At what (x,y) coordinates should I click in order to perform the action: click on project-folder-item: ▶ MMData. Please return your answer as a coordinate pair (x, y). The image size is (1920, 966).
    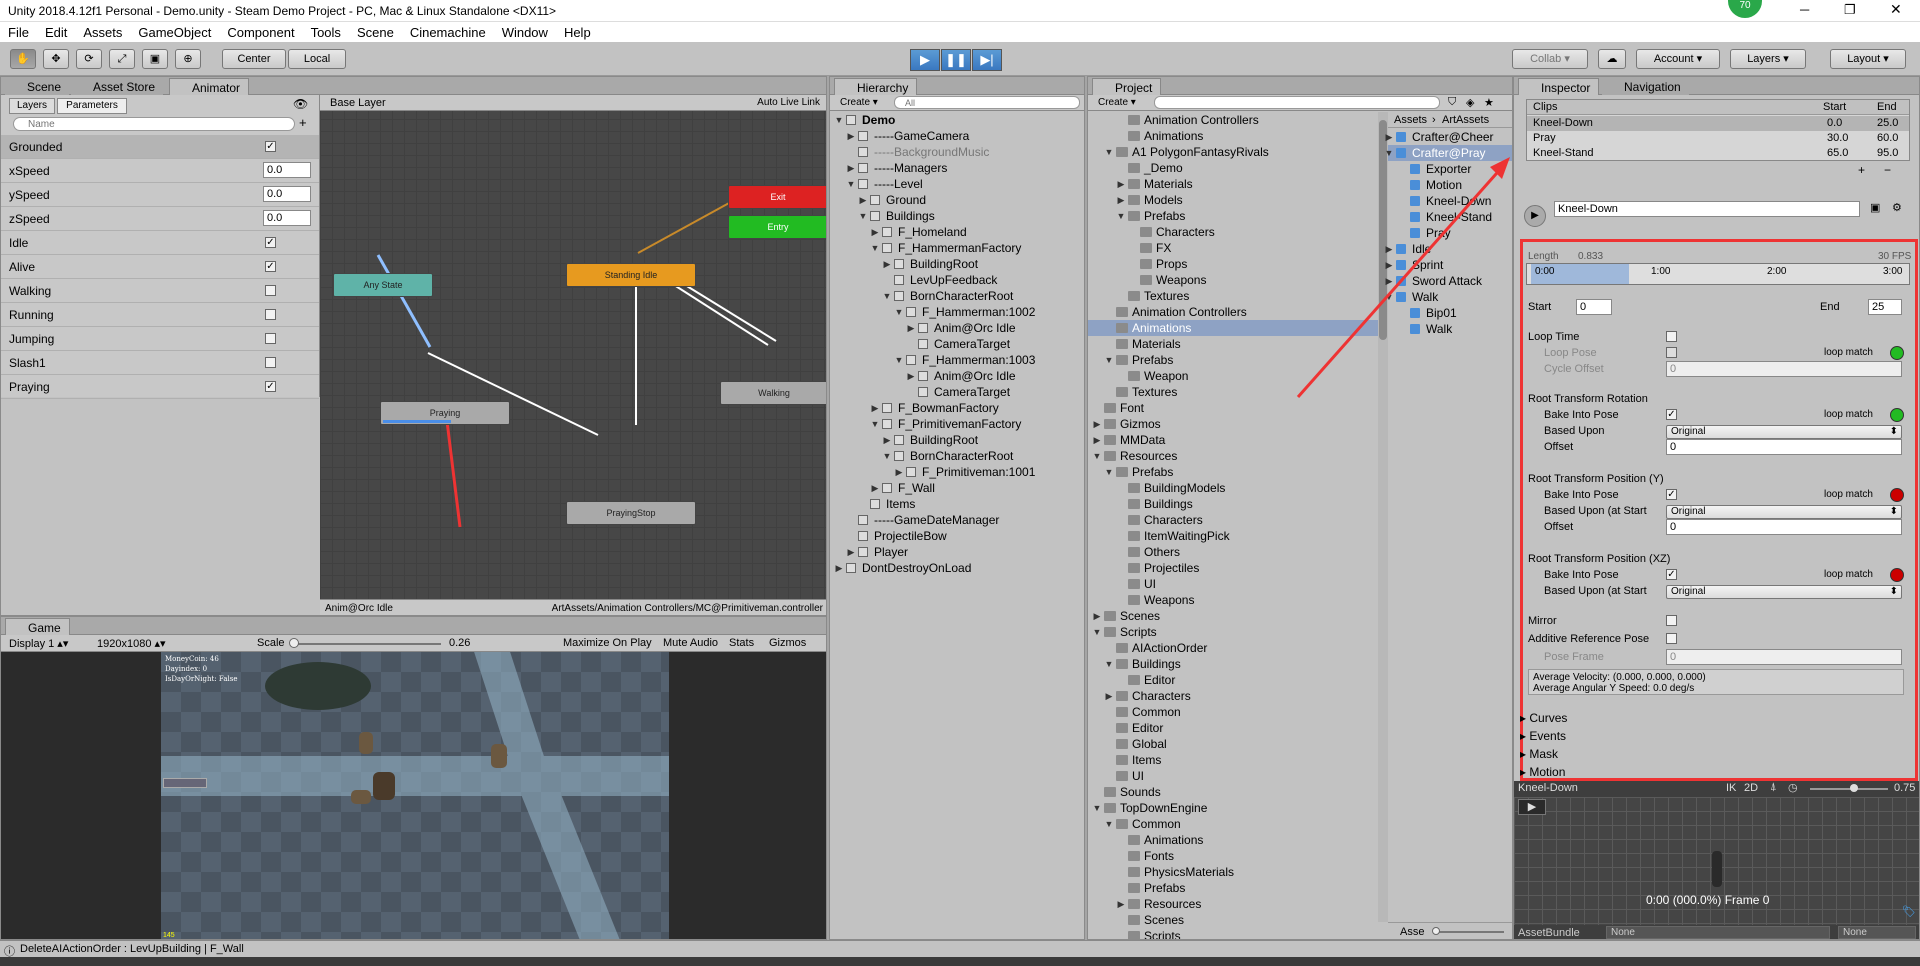
    Looking at the image, I should click on (1233, 440).